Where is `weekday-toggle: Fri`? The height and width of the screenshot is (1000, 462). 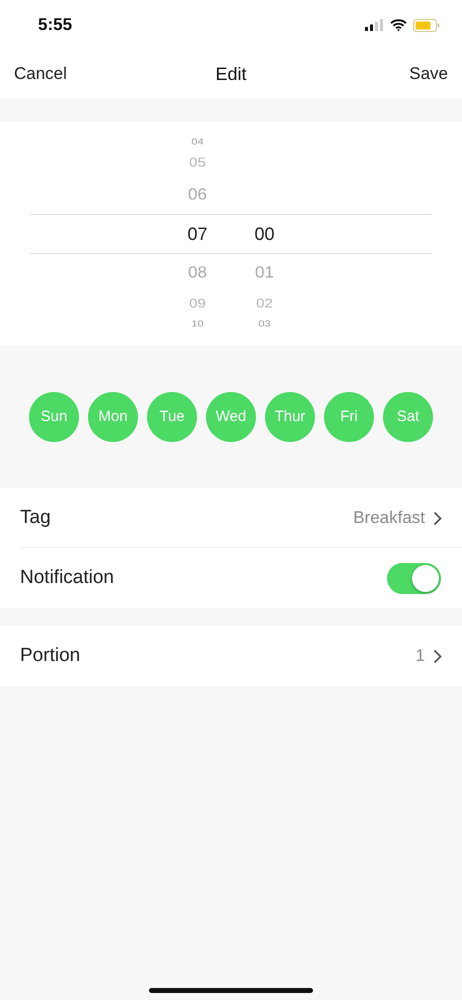
weekday-toggle: Fri is located at coordinates (349, 417).